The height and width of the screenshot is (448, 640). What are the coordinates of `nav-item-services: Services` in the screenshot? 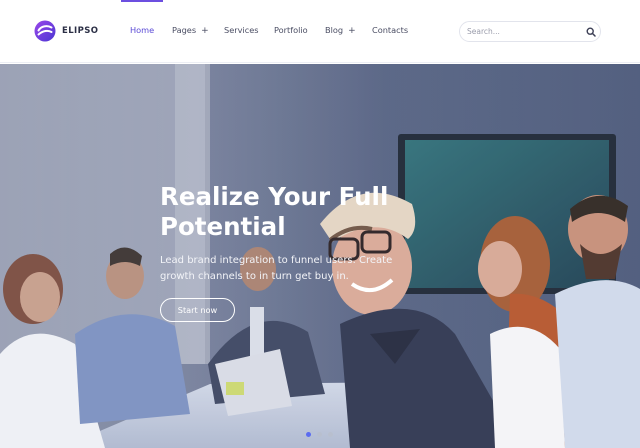 It's located at (241, 30).